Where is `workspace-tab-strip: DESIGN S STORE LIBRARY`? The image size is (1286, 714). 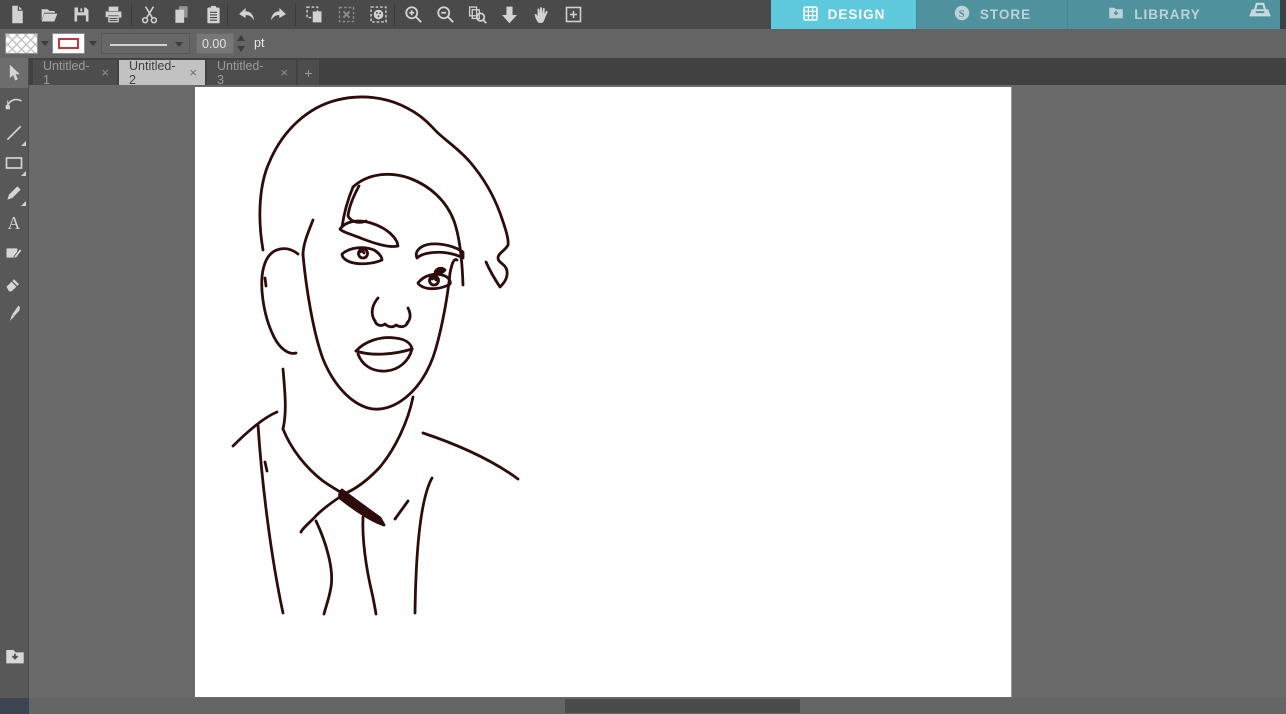 workspace-tab-strip: DESIGN S STORE LIBRARY is located at coordinates (1028, 14).